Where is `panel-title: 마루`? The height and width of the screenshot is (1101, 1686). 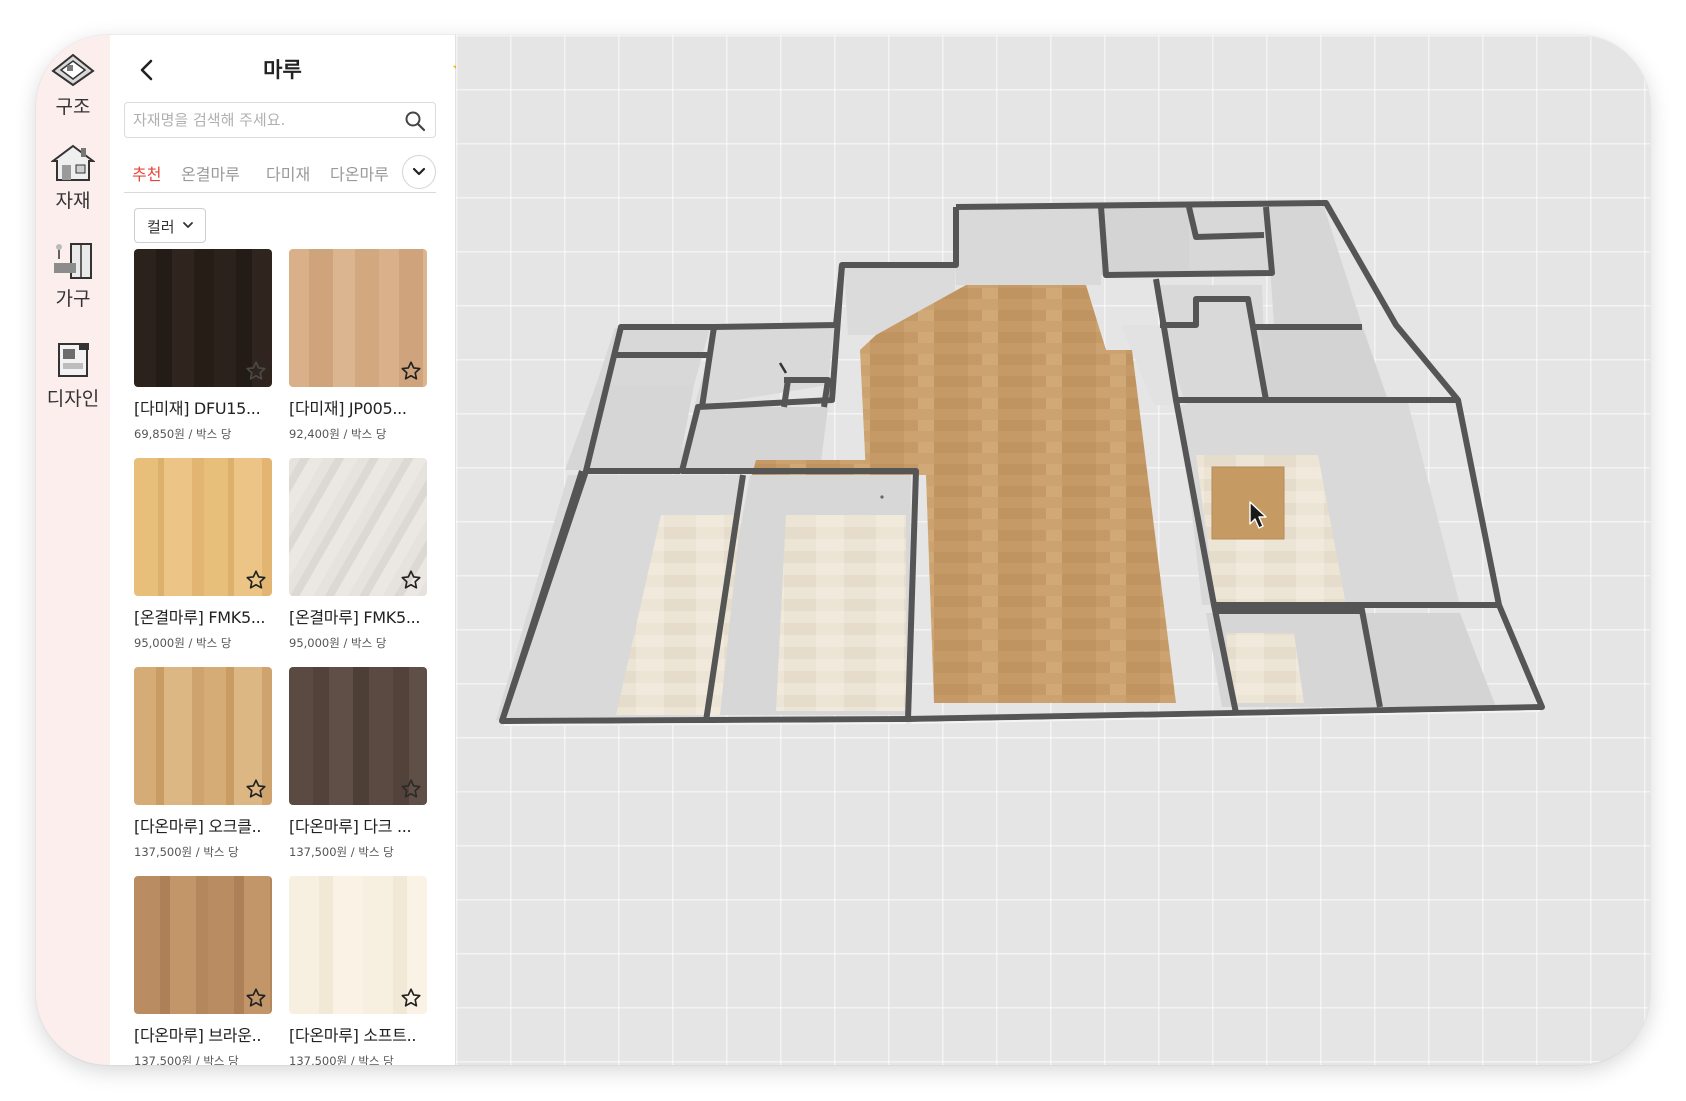
panel-title: 마루 is located at coordinates (282, 70).